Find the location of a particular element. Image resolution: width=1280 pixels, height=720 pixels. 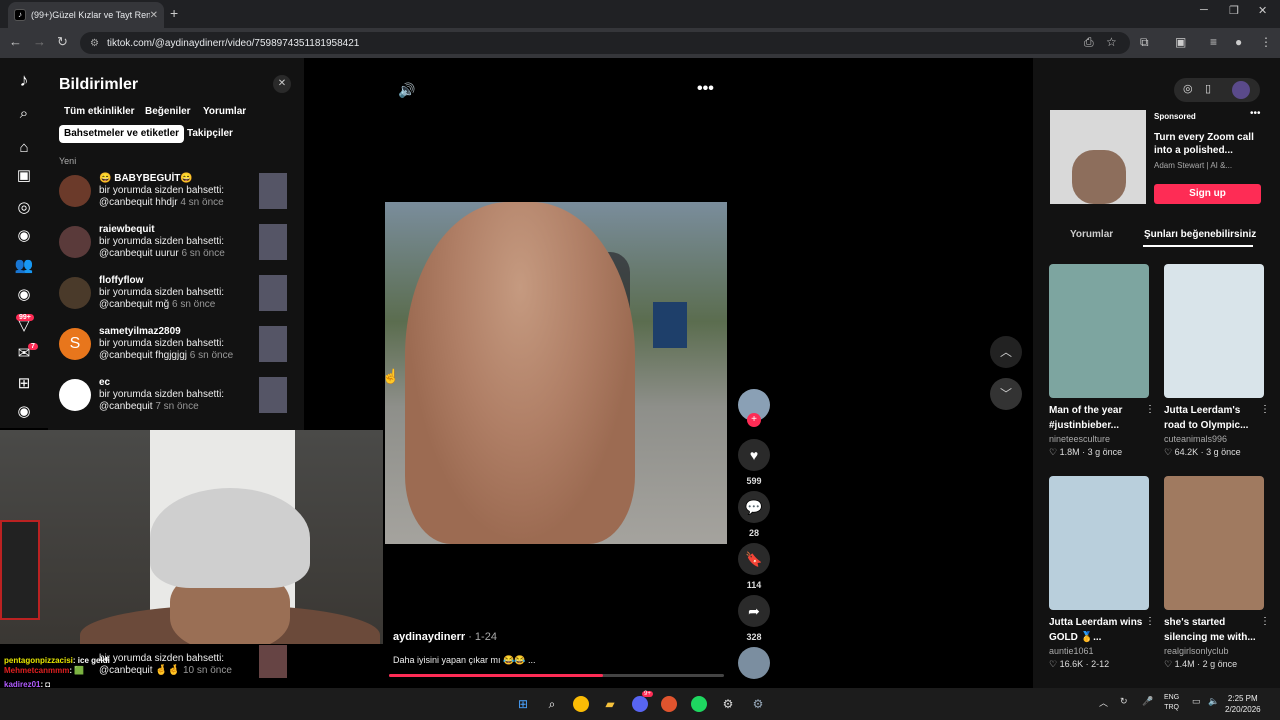

like-action: ♥ 599 is located at coordinates (754, 462).